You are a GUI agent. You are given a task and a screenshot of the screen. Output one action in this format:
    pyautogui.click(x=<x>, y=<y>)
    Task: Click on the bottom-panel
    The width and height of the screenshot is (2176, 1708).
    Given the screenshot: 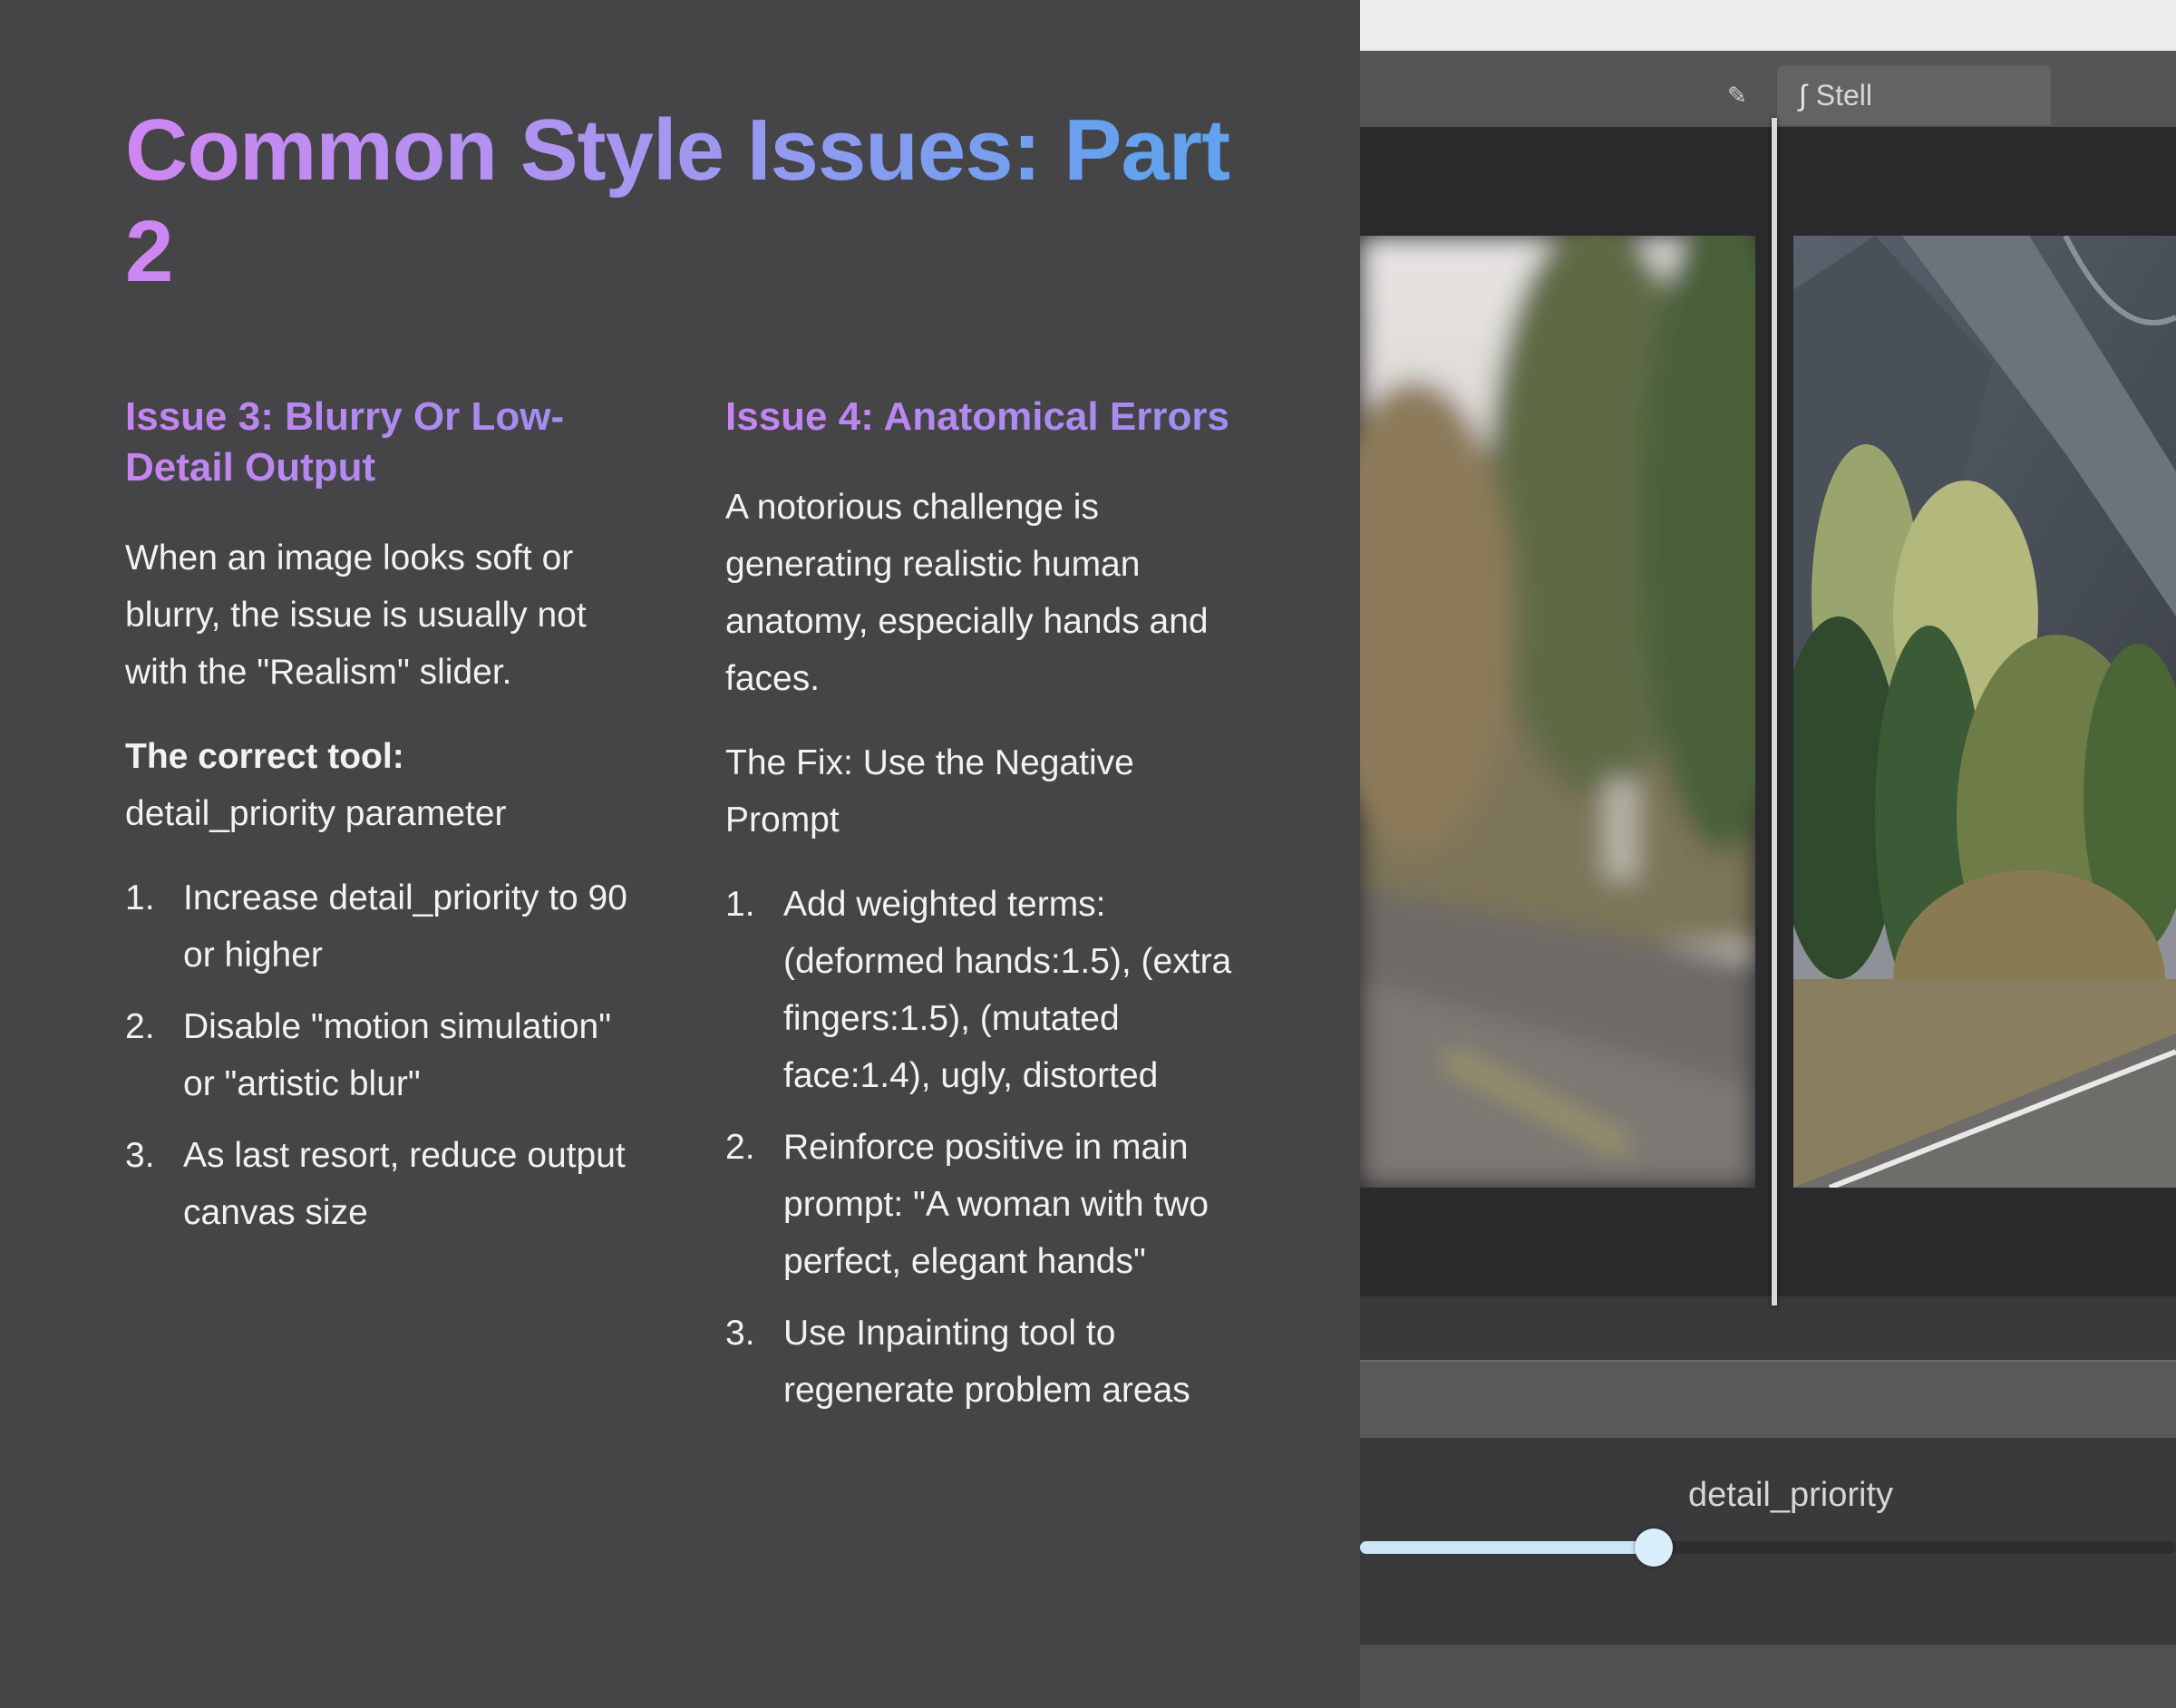 What is the action you would take?
    pyautogui.click(x=1768, y=1676)
    